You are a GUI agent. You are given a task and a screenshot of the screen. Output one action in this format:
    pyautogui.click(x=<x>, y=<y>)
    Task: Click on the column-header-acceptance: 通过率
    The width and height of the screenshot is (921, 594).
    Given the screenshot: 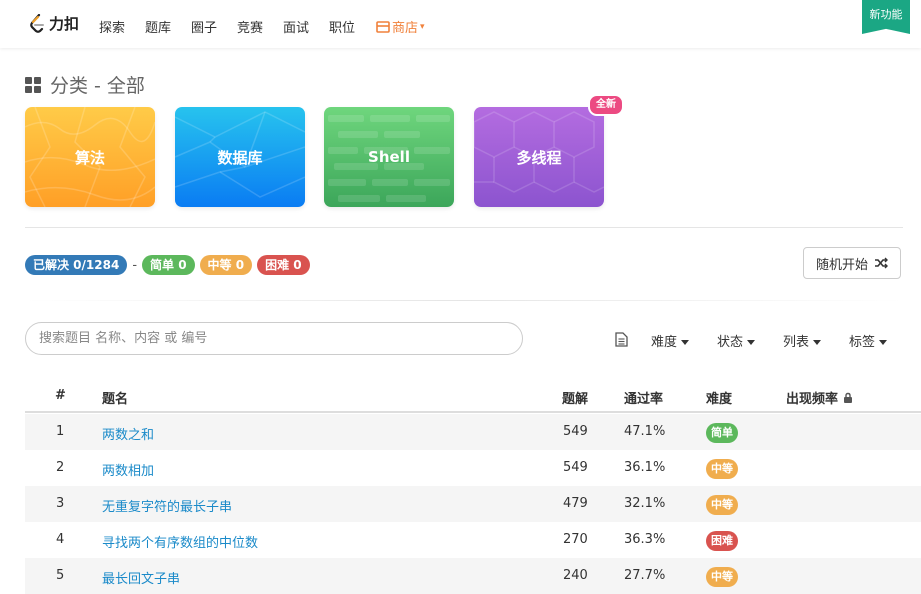 What is the action you would take?
    pyautogui.click(x=643, y=397)
    